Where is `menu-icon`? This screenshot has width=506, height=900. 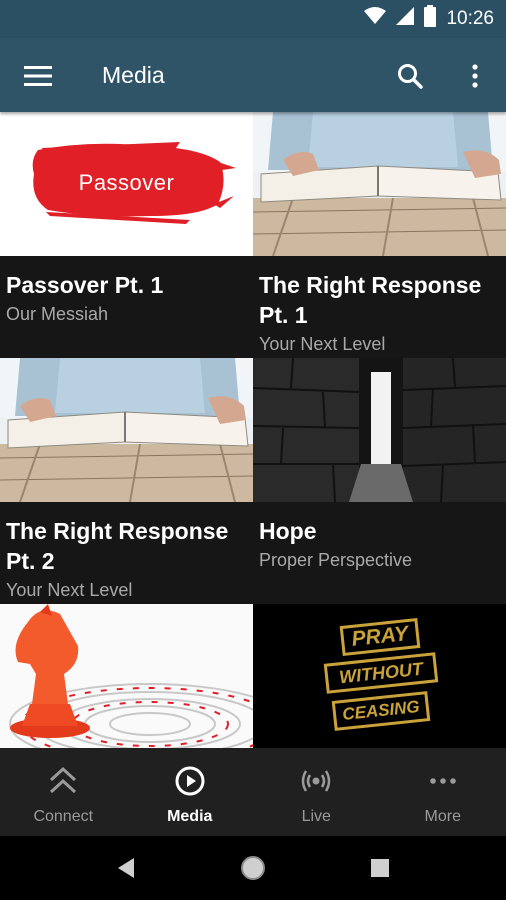 menu-icon is located at coordinates (38, 76).